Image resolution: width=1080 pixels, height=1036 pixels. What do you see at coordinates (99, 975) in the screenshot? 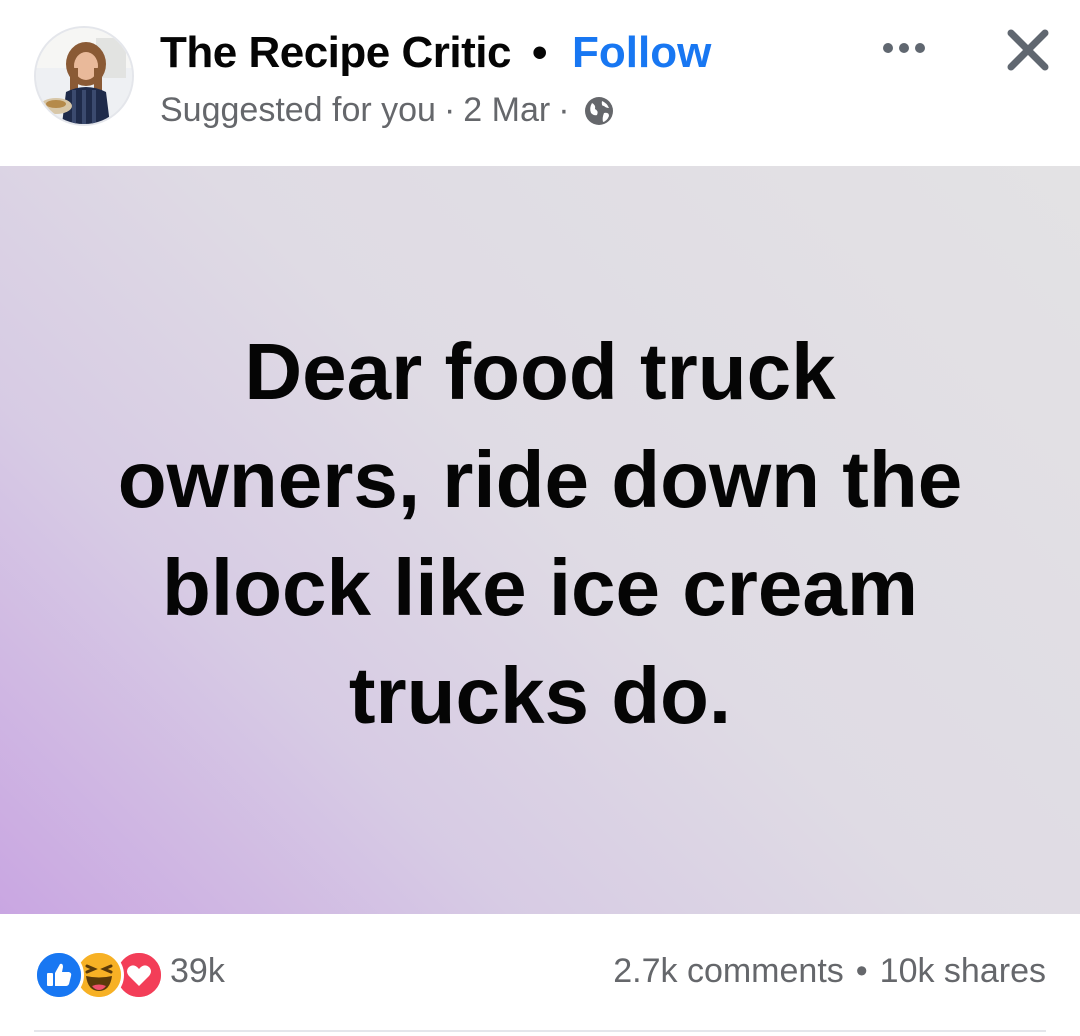
I see `reaction-icons` at bounding box center [99, 975].